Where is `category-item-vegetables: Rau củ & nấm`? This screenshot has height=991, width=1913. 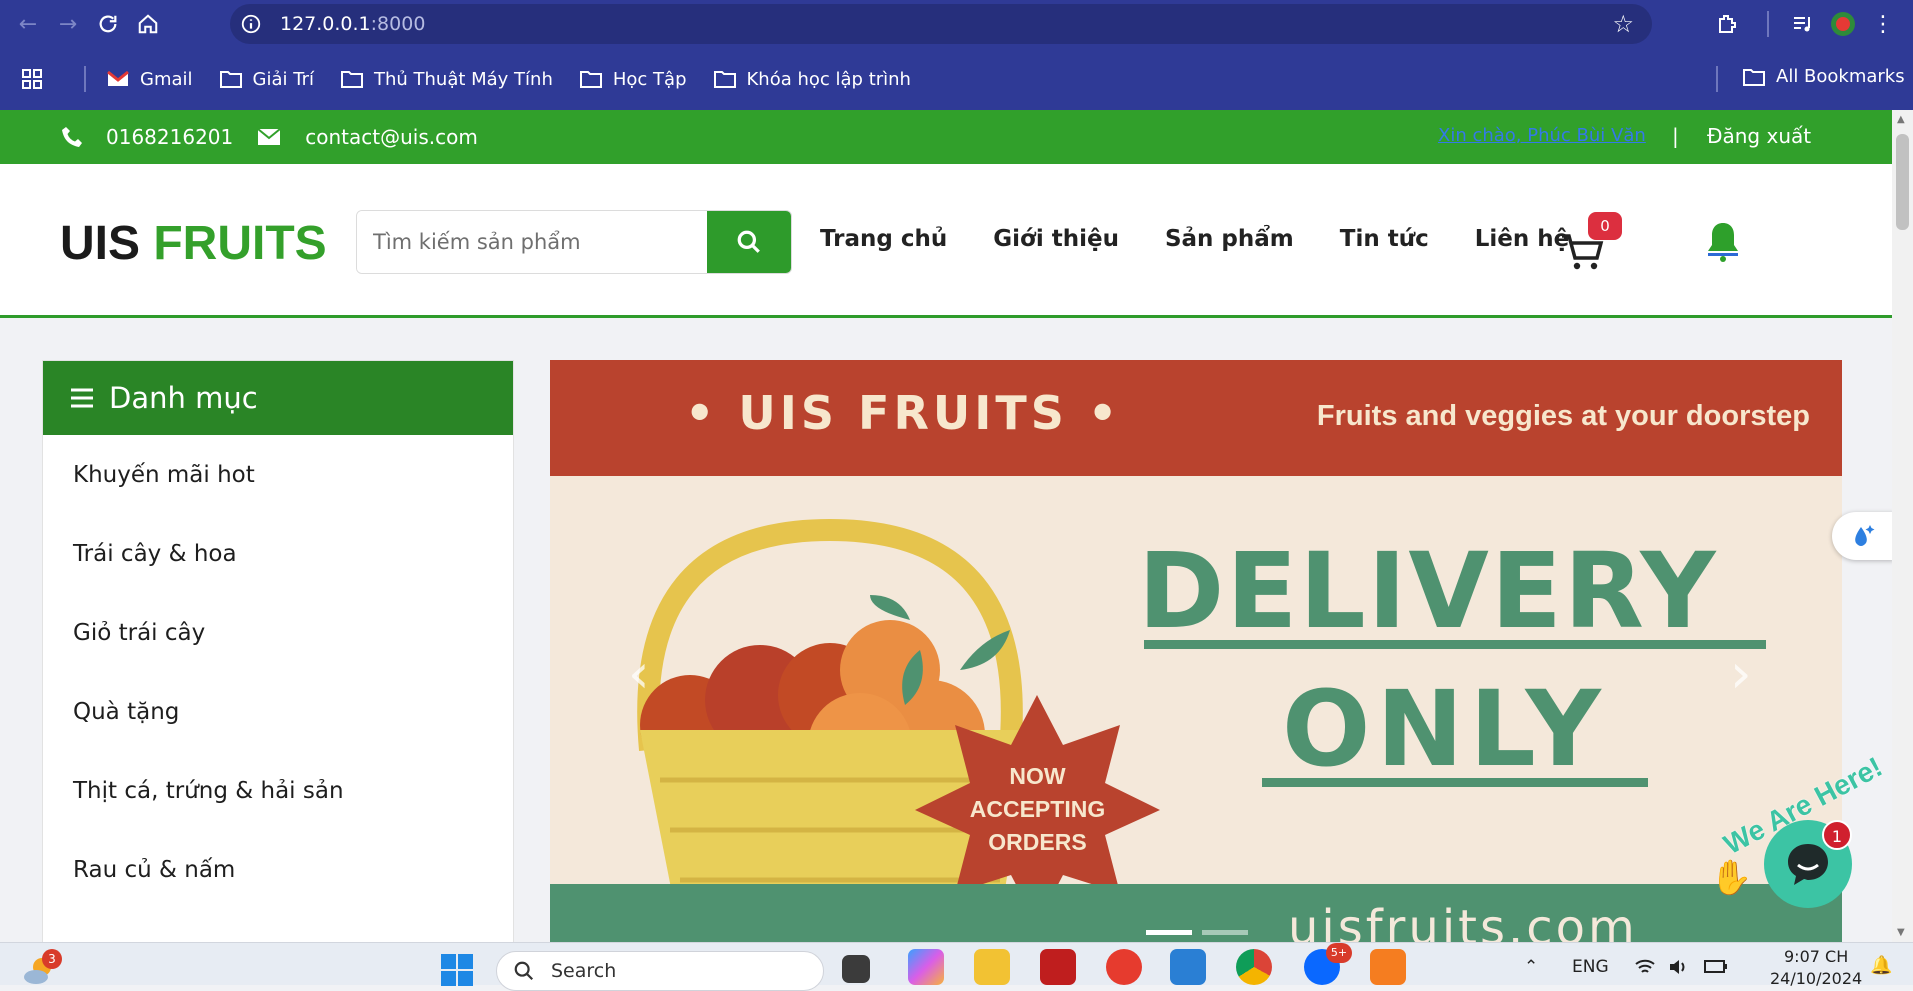 category-item-vegetables: Rau củ & nấm is located at coordinates (278, 869).